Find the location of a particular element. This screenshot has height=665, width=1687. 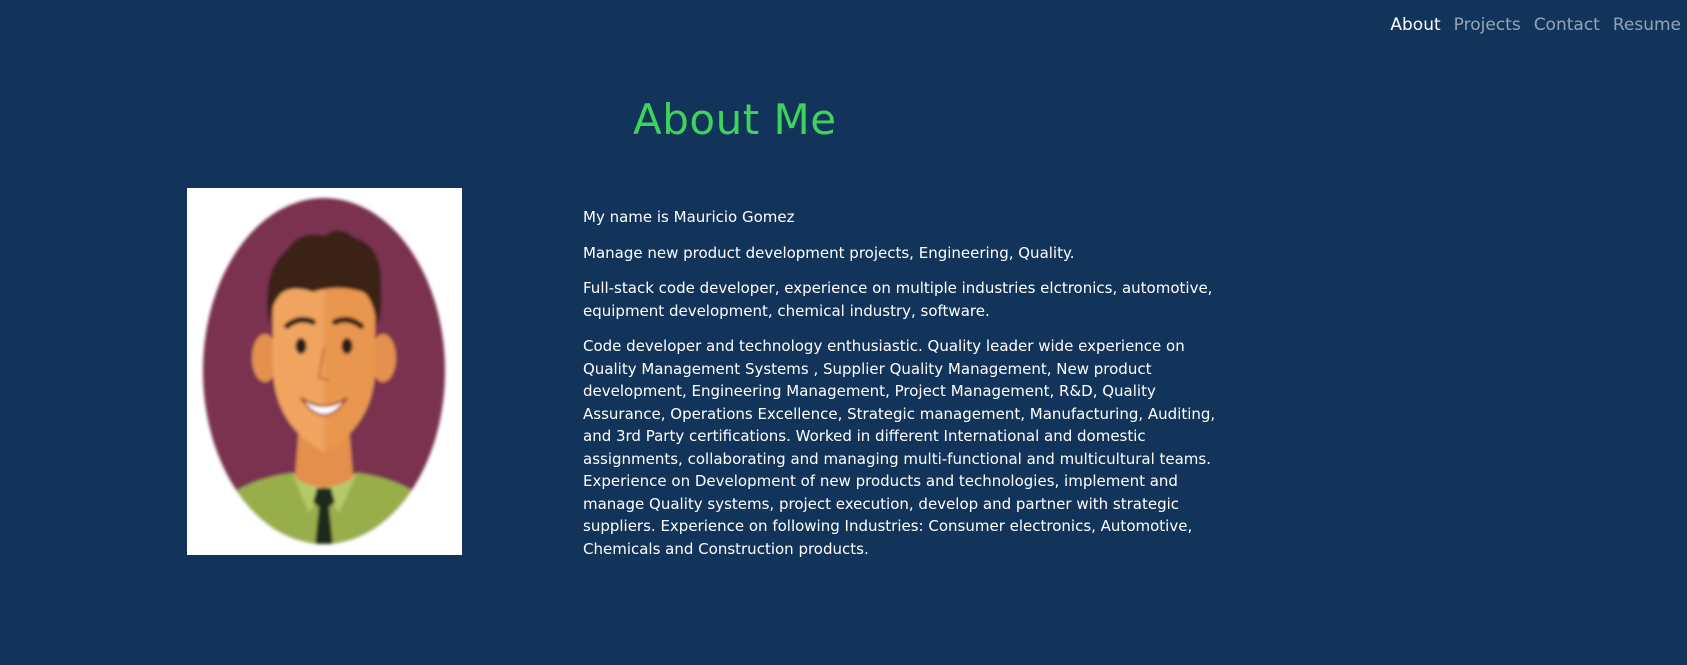

nav-link-projects: Projects is located at coordinates (1487, 25).